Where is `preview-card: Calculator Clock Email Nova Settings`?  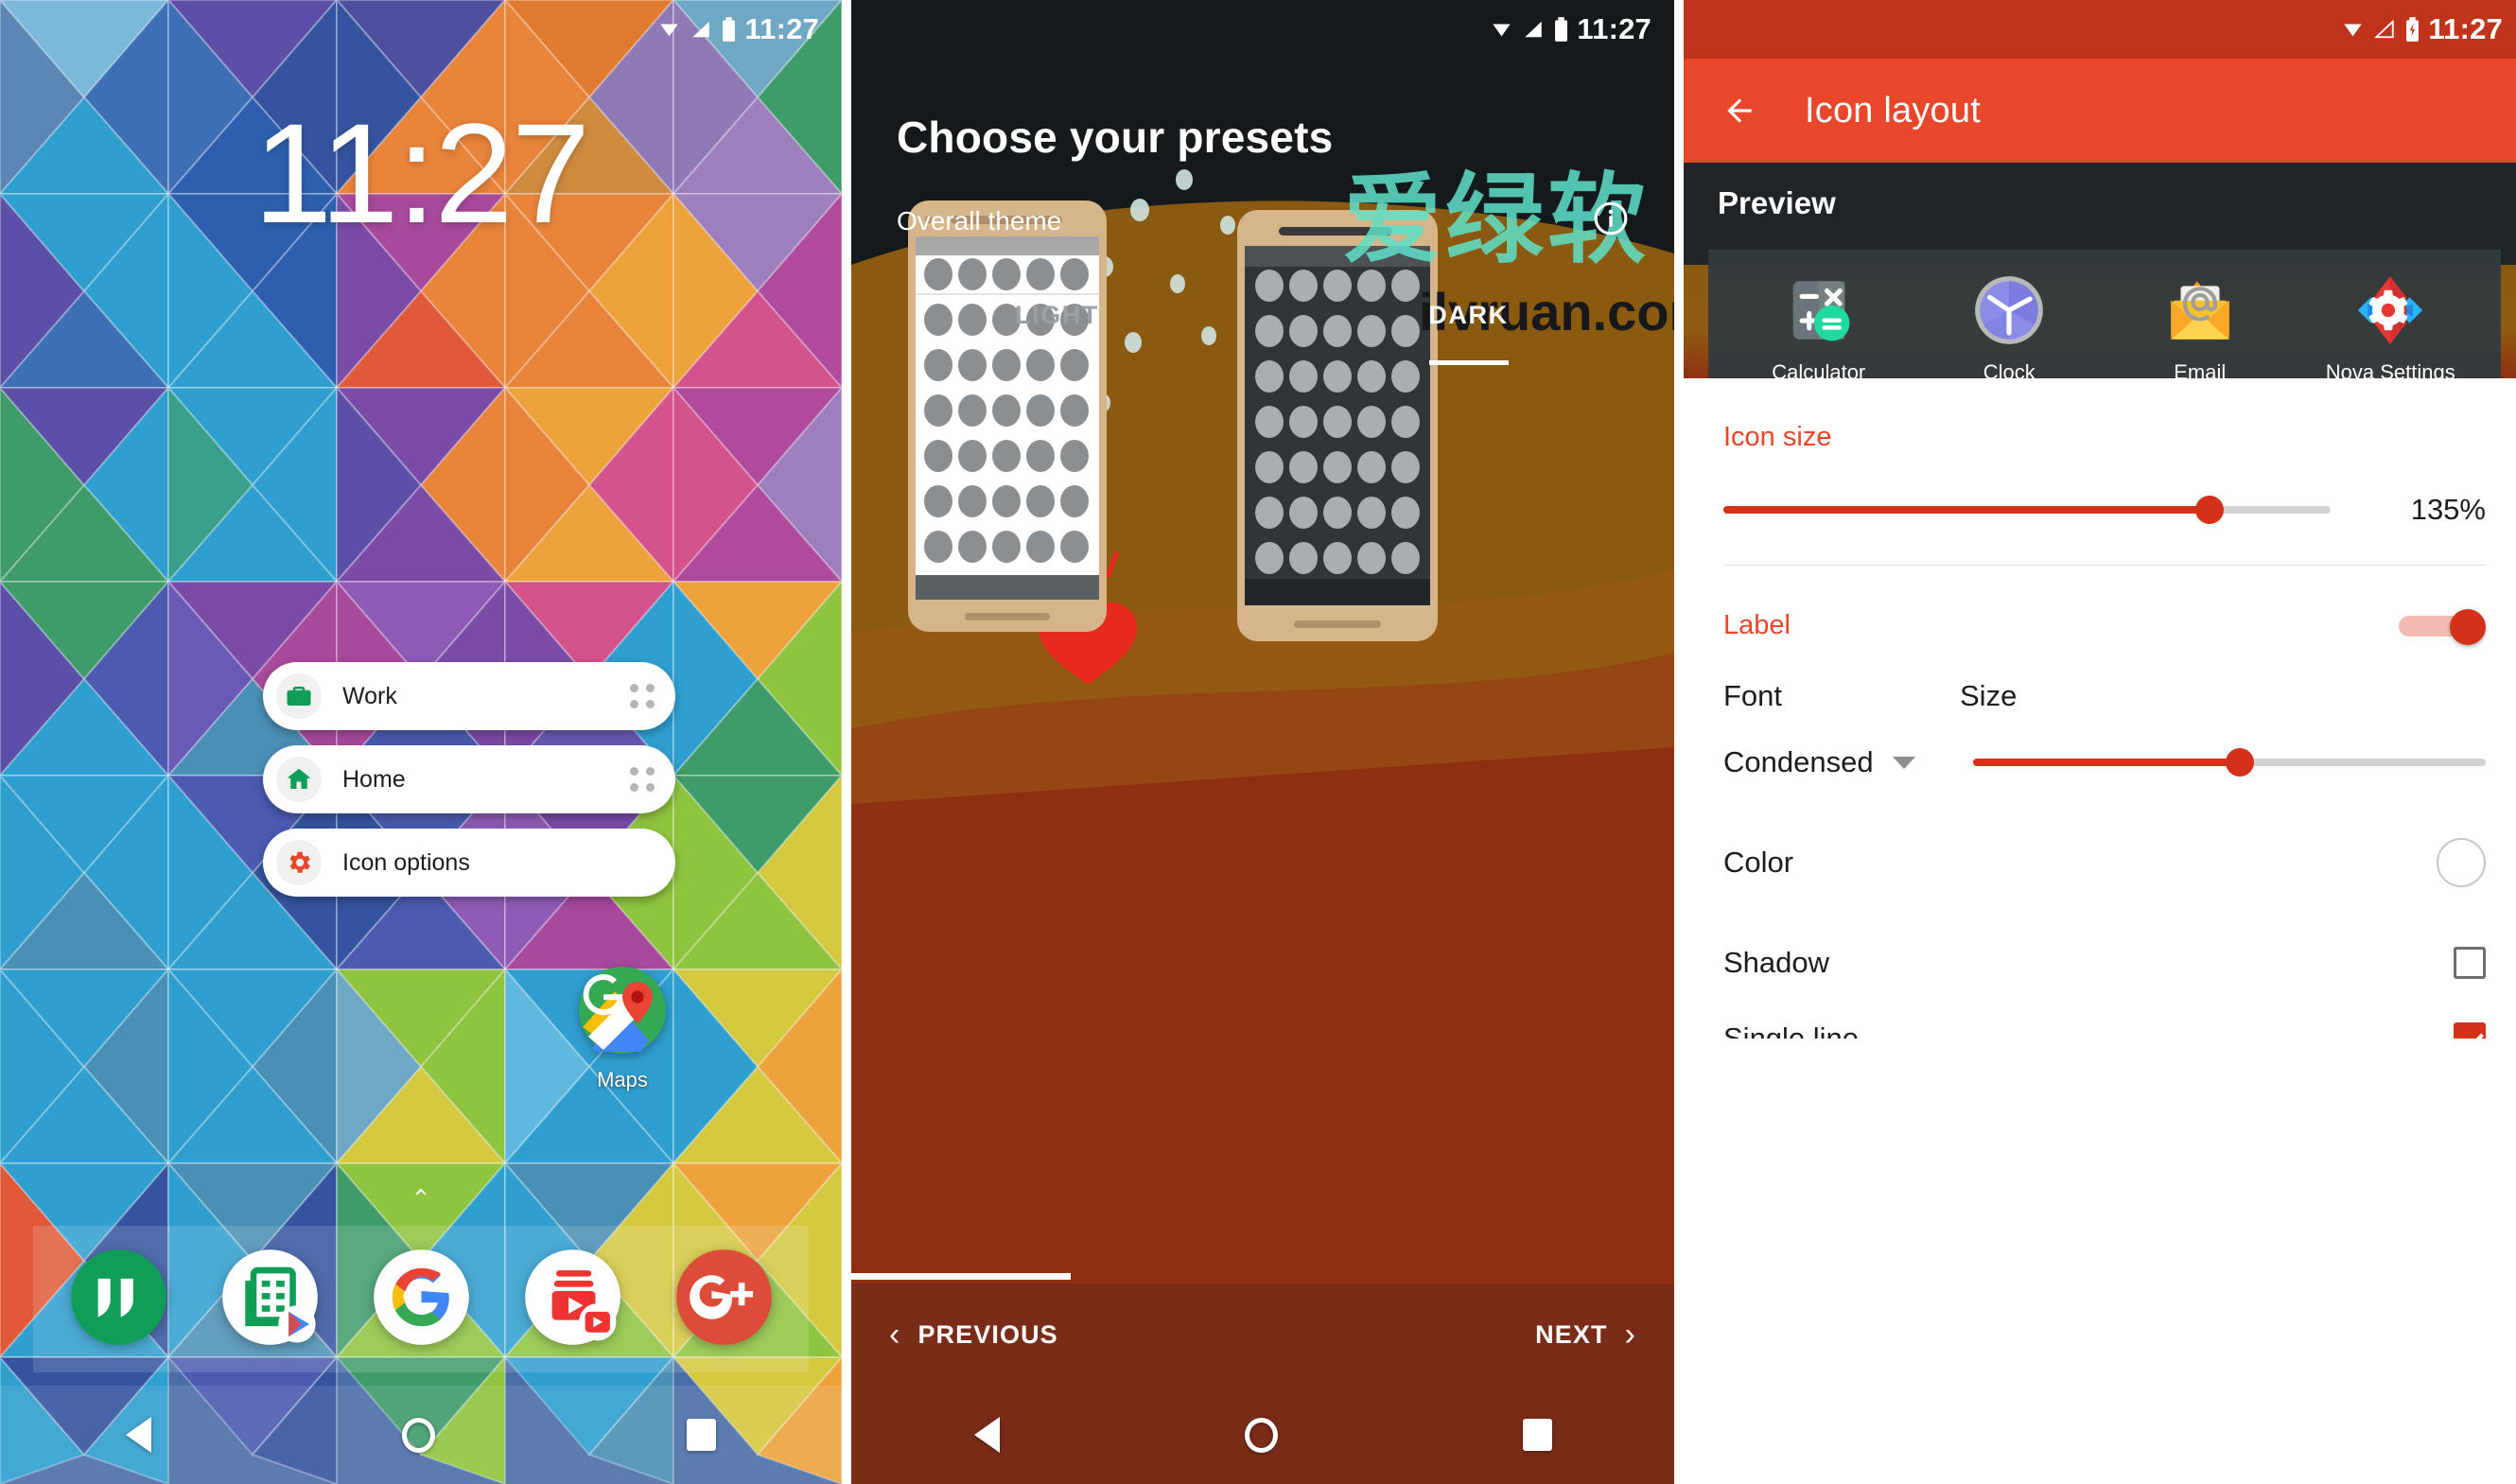 preview-card: Calculator Clock Email Nova Settings is located at coordinates (2104, 314).